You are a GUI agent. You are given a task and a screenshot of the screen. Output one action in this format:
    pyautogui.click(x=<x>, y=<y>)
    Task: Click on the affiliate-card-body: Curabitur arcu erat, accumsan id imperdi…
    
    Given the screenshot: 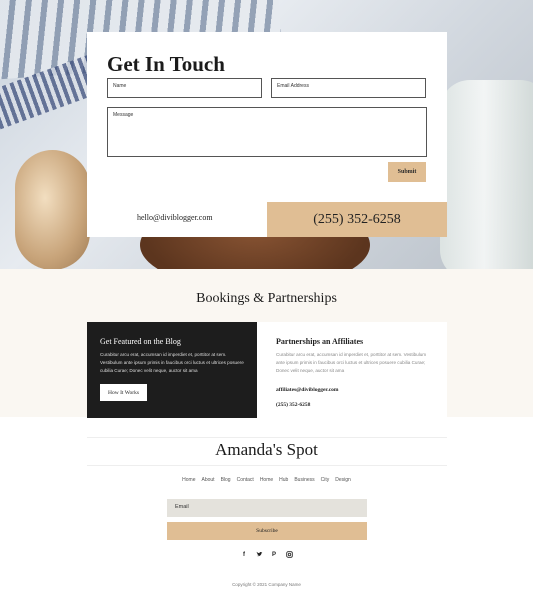 What is the action you would take?
    pyautogui.click(x=351, y=362)
    